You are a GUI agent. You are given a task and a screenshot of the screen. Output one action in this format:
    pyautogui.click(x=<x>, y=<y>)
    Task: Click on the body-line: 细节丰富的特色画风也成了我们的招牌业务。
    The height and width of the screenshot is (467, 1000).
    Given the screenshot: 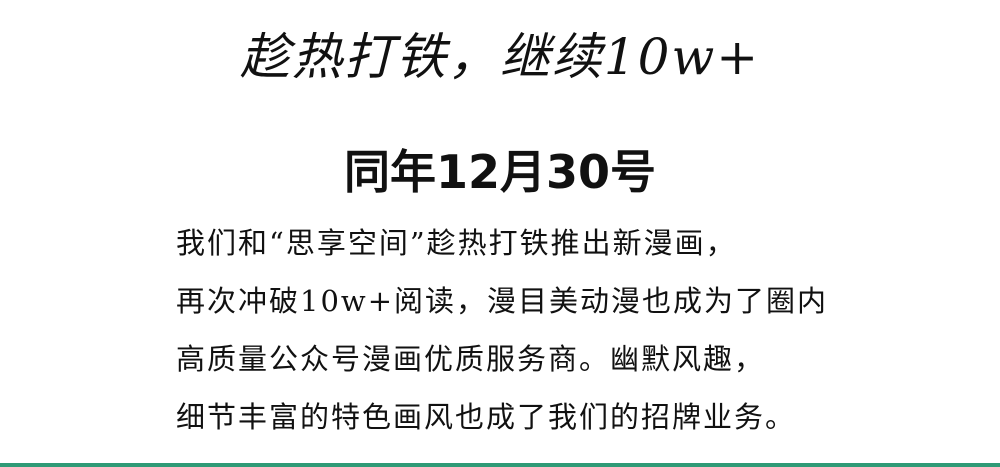 What is the action you would take?
    pyautogui.click(x=486, y=417)
    